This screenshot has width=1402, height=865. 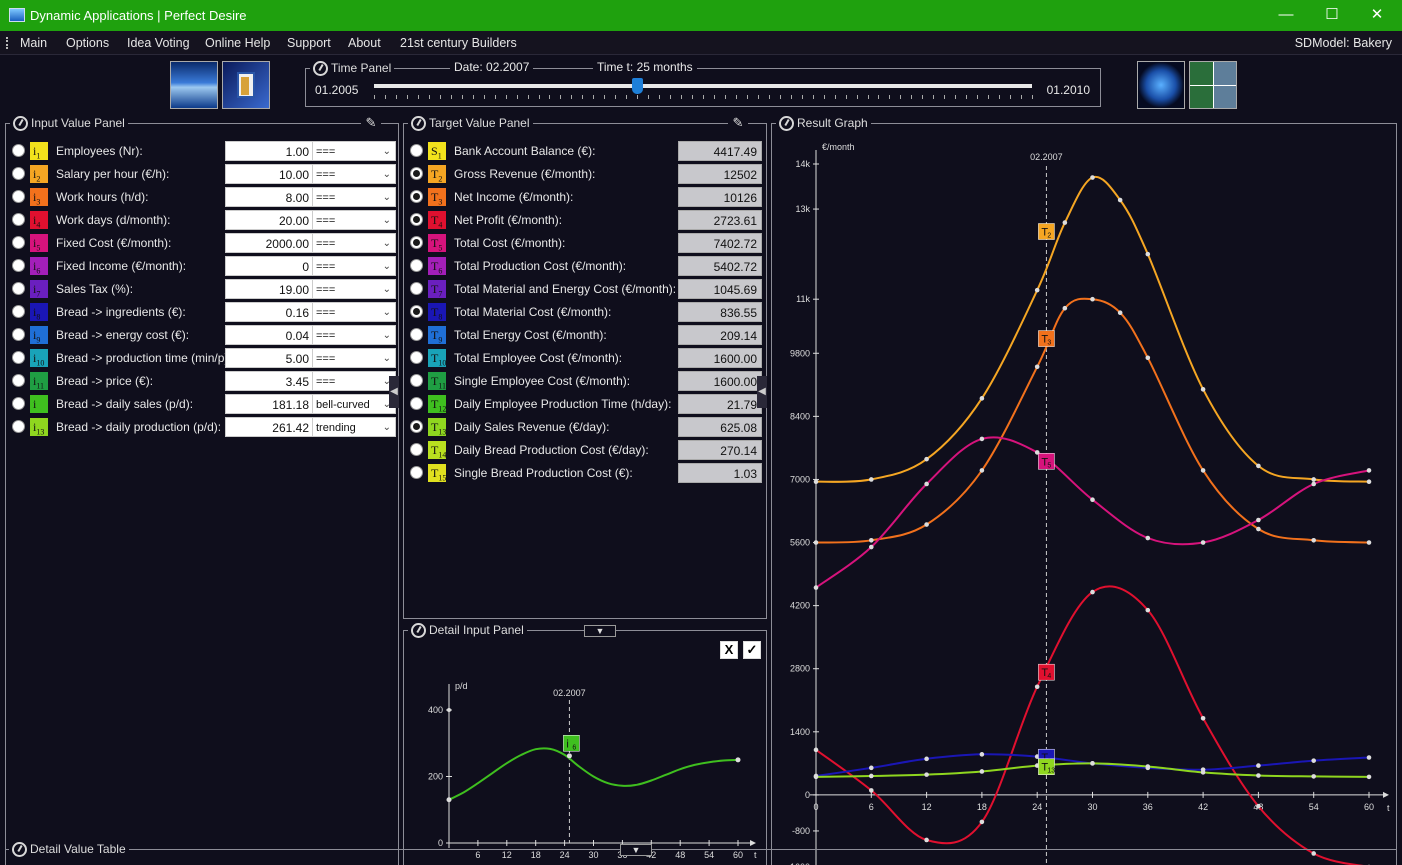 I want to click on menu-about: About, so click(x=364, y=43).